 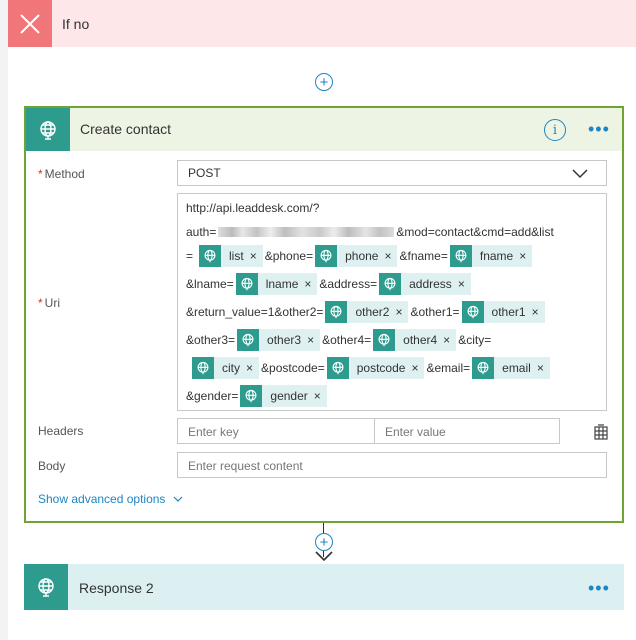 What do you see at coordinates (52, 466) in the screenshot?
I see `body-label: Body` at bounding box center [52, 466].